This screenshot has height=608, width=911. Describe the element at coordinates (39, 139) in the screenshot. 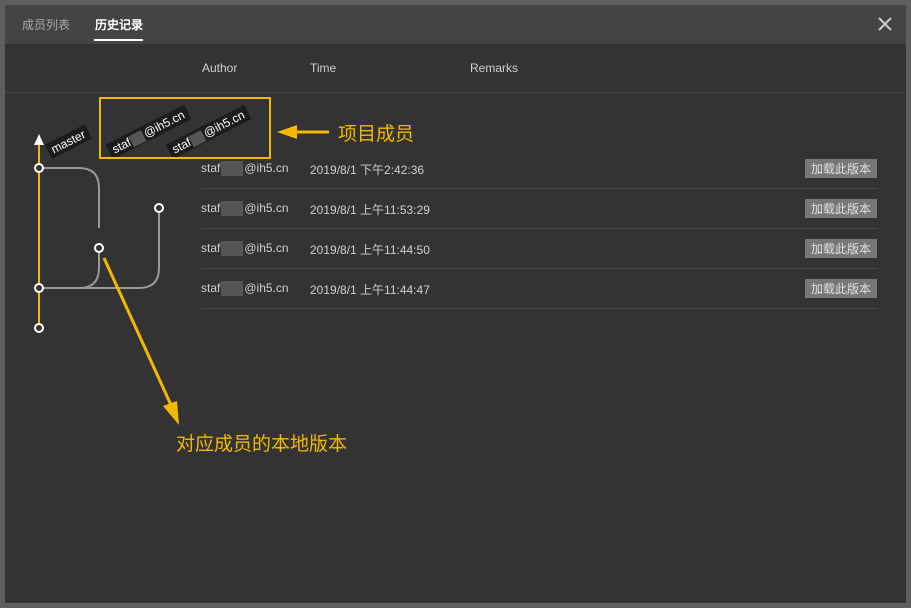

I see `arrow-up-icon` at that location.